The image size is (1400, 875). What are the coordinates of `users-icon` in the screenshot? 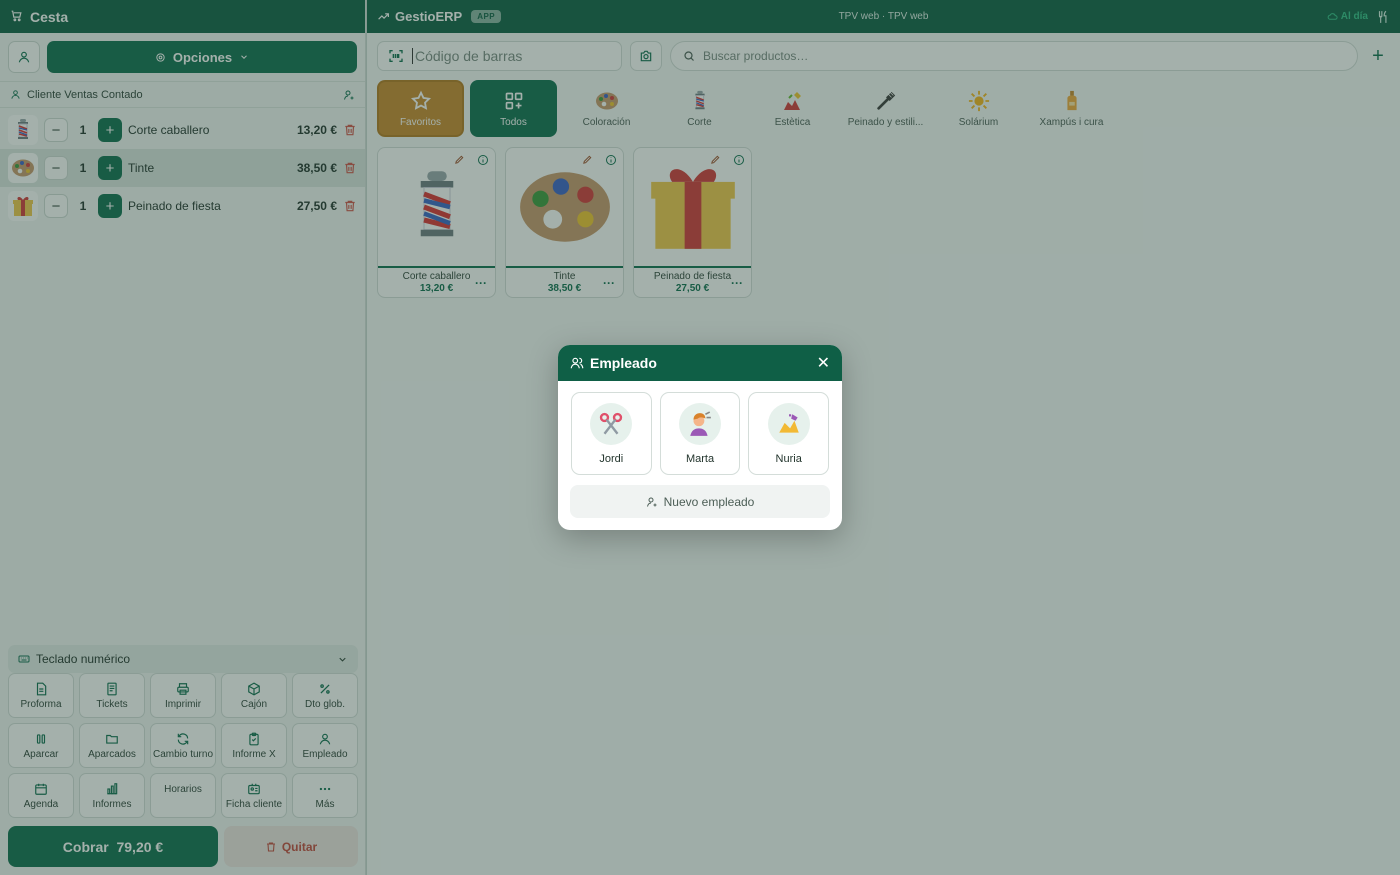 It's located at (577, 363).